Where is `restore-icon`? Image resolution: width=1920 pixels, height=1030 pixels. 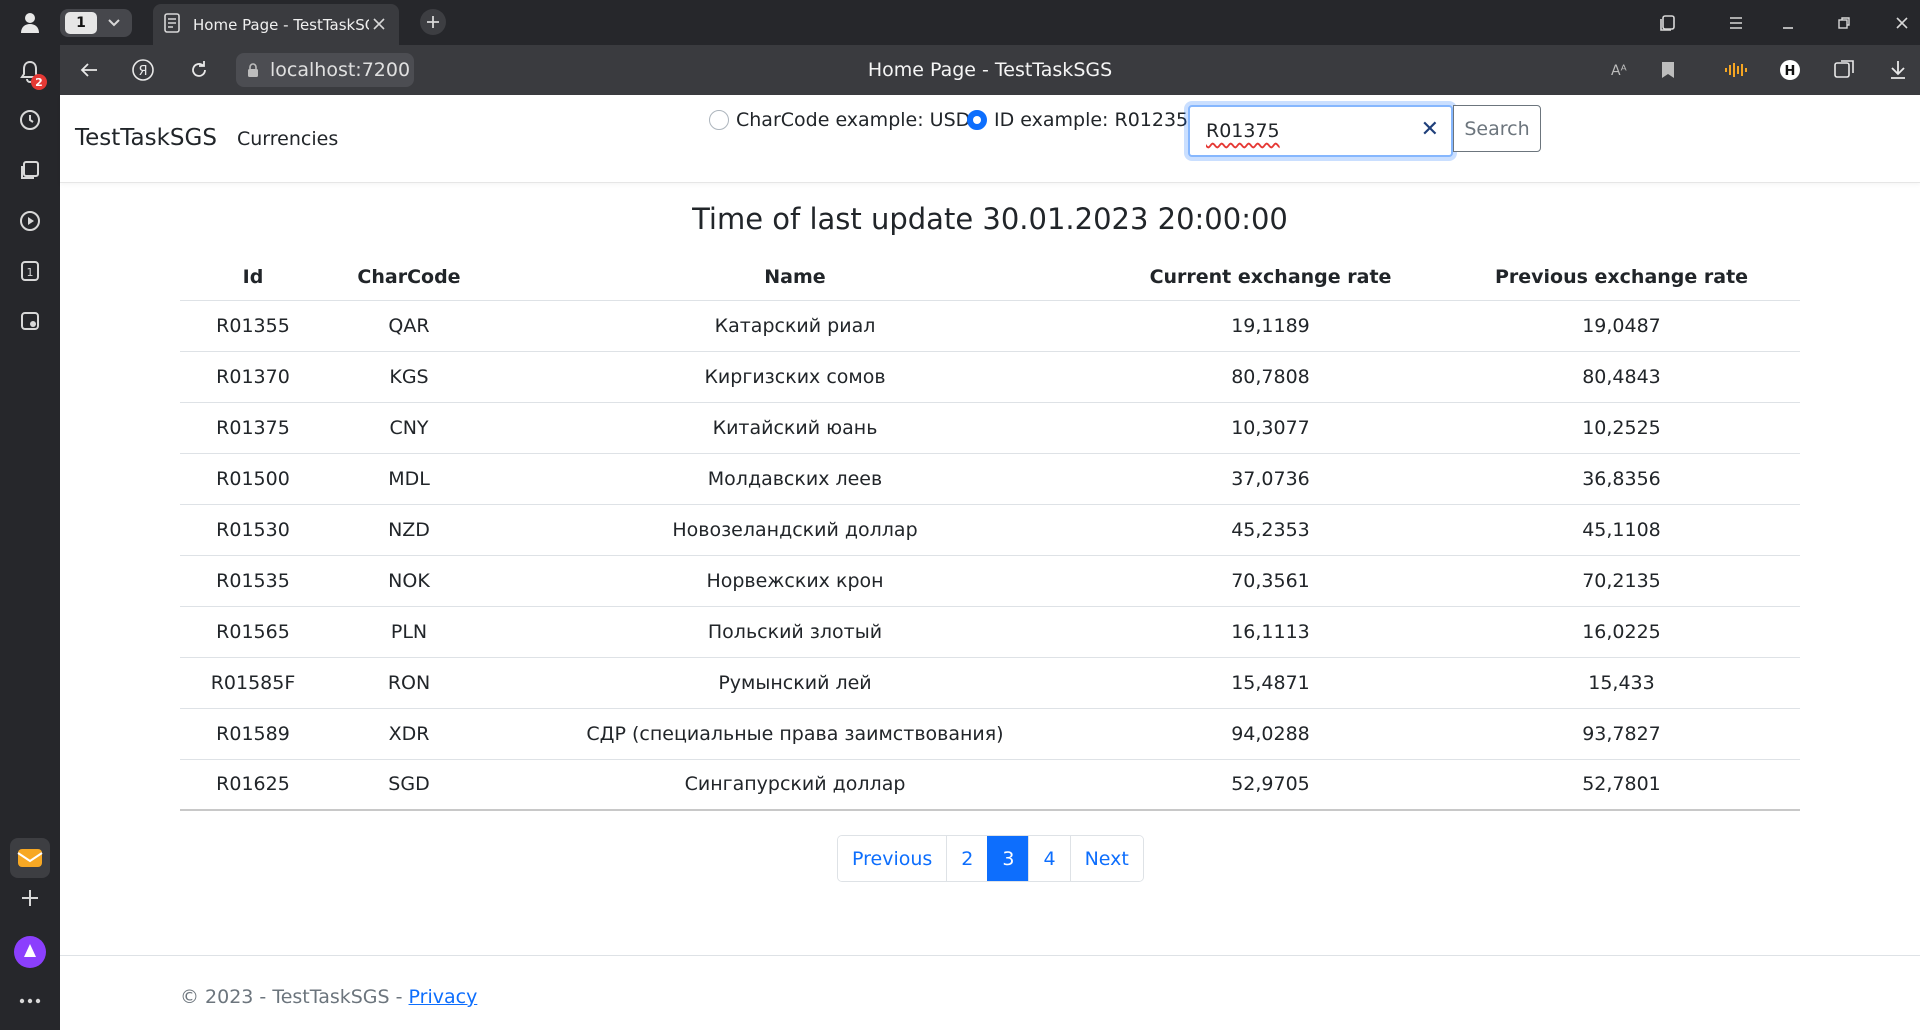
restore-icon is located at coordinates (1844, 23).